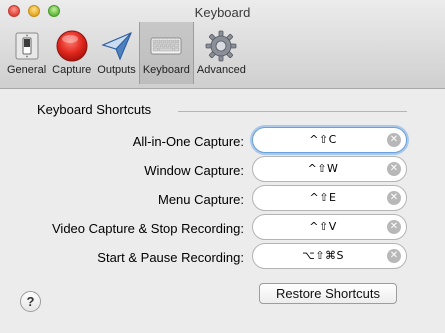 The image size is (445, 333). What do you see at coordinates (72, 70) in the screenshot?
I see `tab-capture-label: Capture` at bounding box center [72, 70].